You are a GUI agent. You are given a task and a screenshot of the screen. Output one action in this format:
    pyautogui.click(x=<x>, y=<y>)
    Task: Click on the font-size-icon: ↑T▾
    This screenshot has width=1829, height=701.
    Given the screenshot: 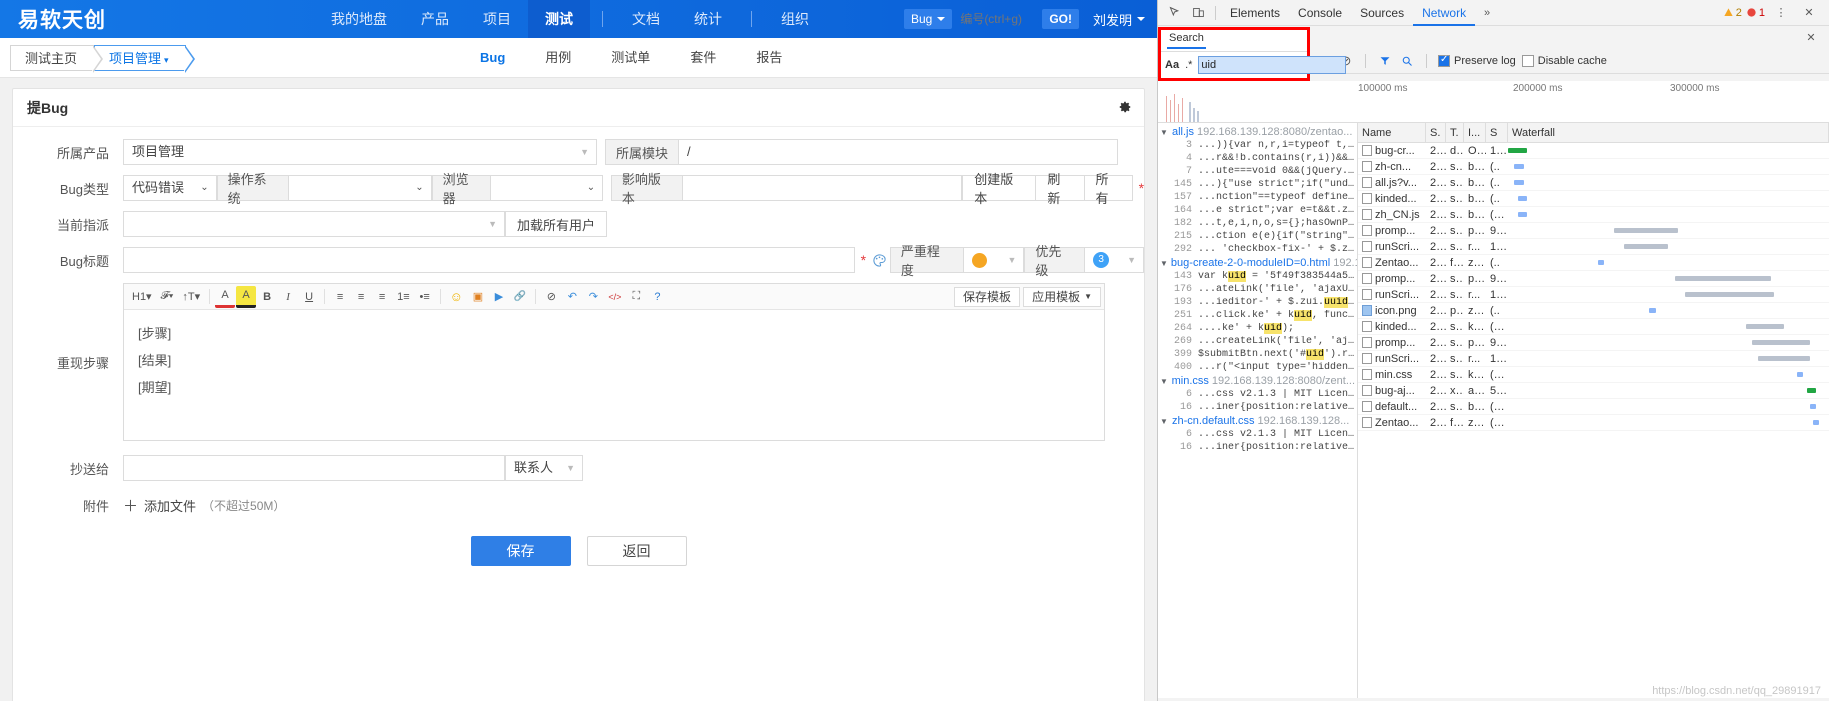 What is the action you would take?
    pyautogui.click(x=191, y=297)
    